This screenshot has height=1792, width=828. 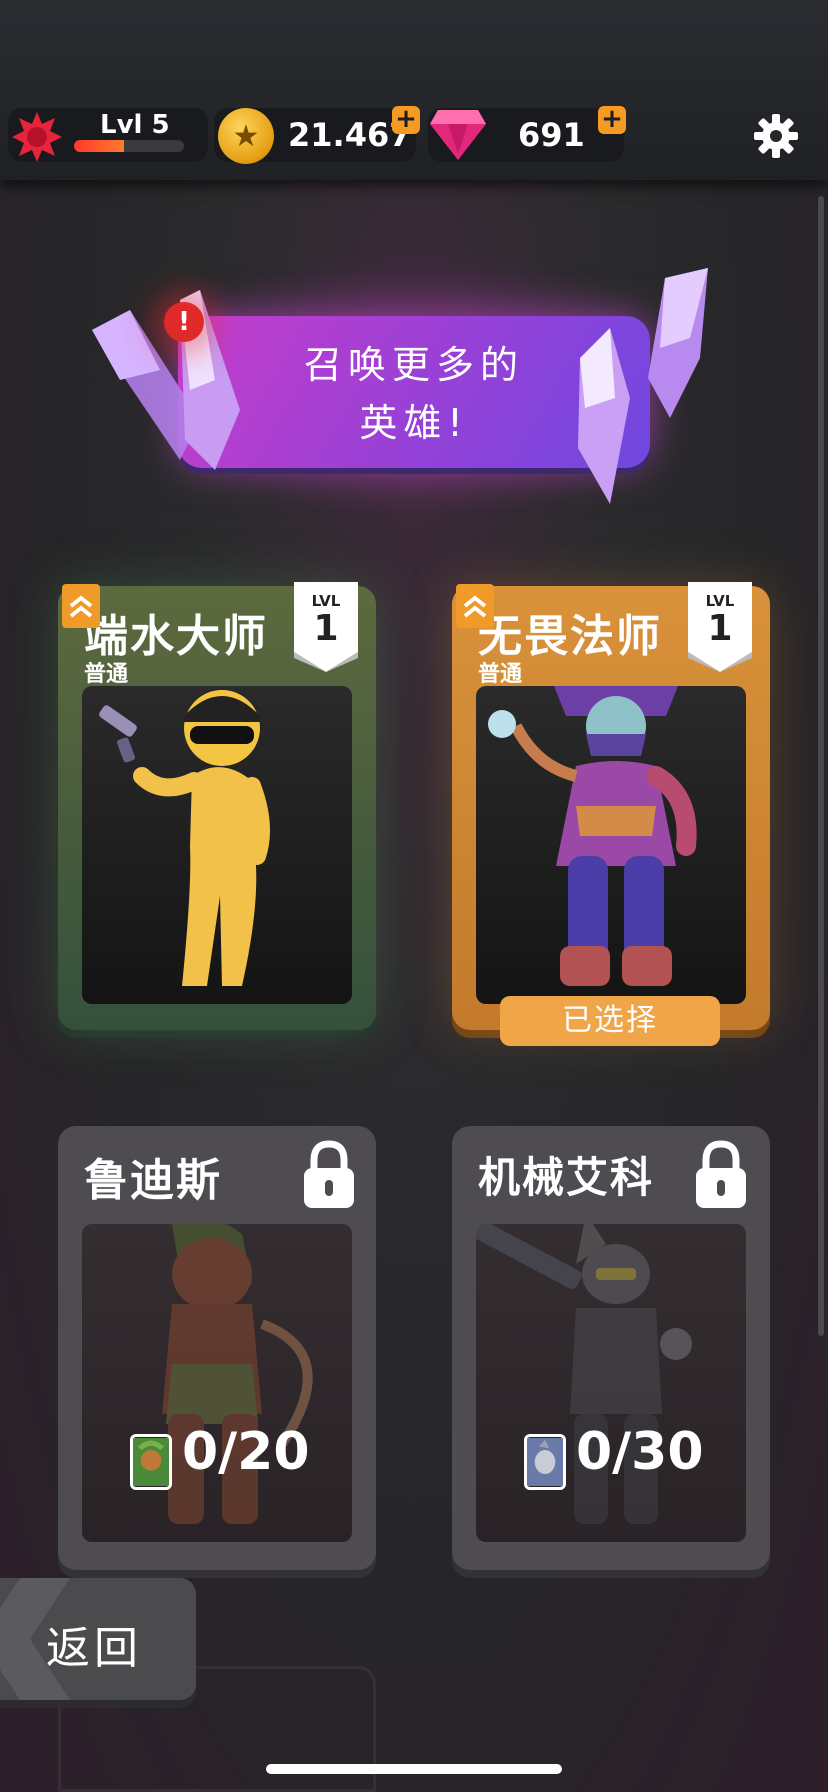 I want to click on scrollbar, so click(x=821, y=766).